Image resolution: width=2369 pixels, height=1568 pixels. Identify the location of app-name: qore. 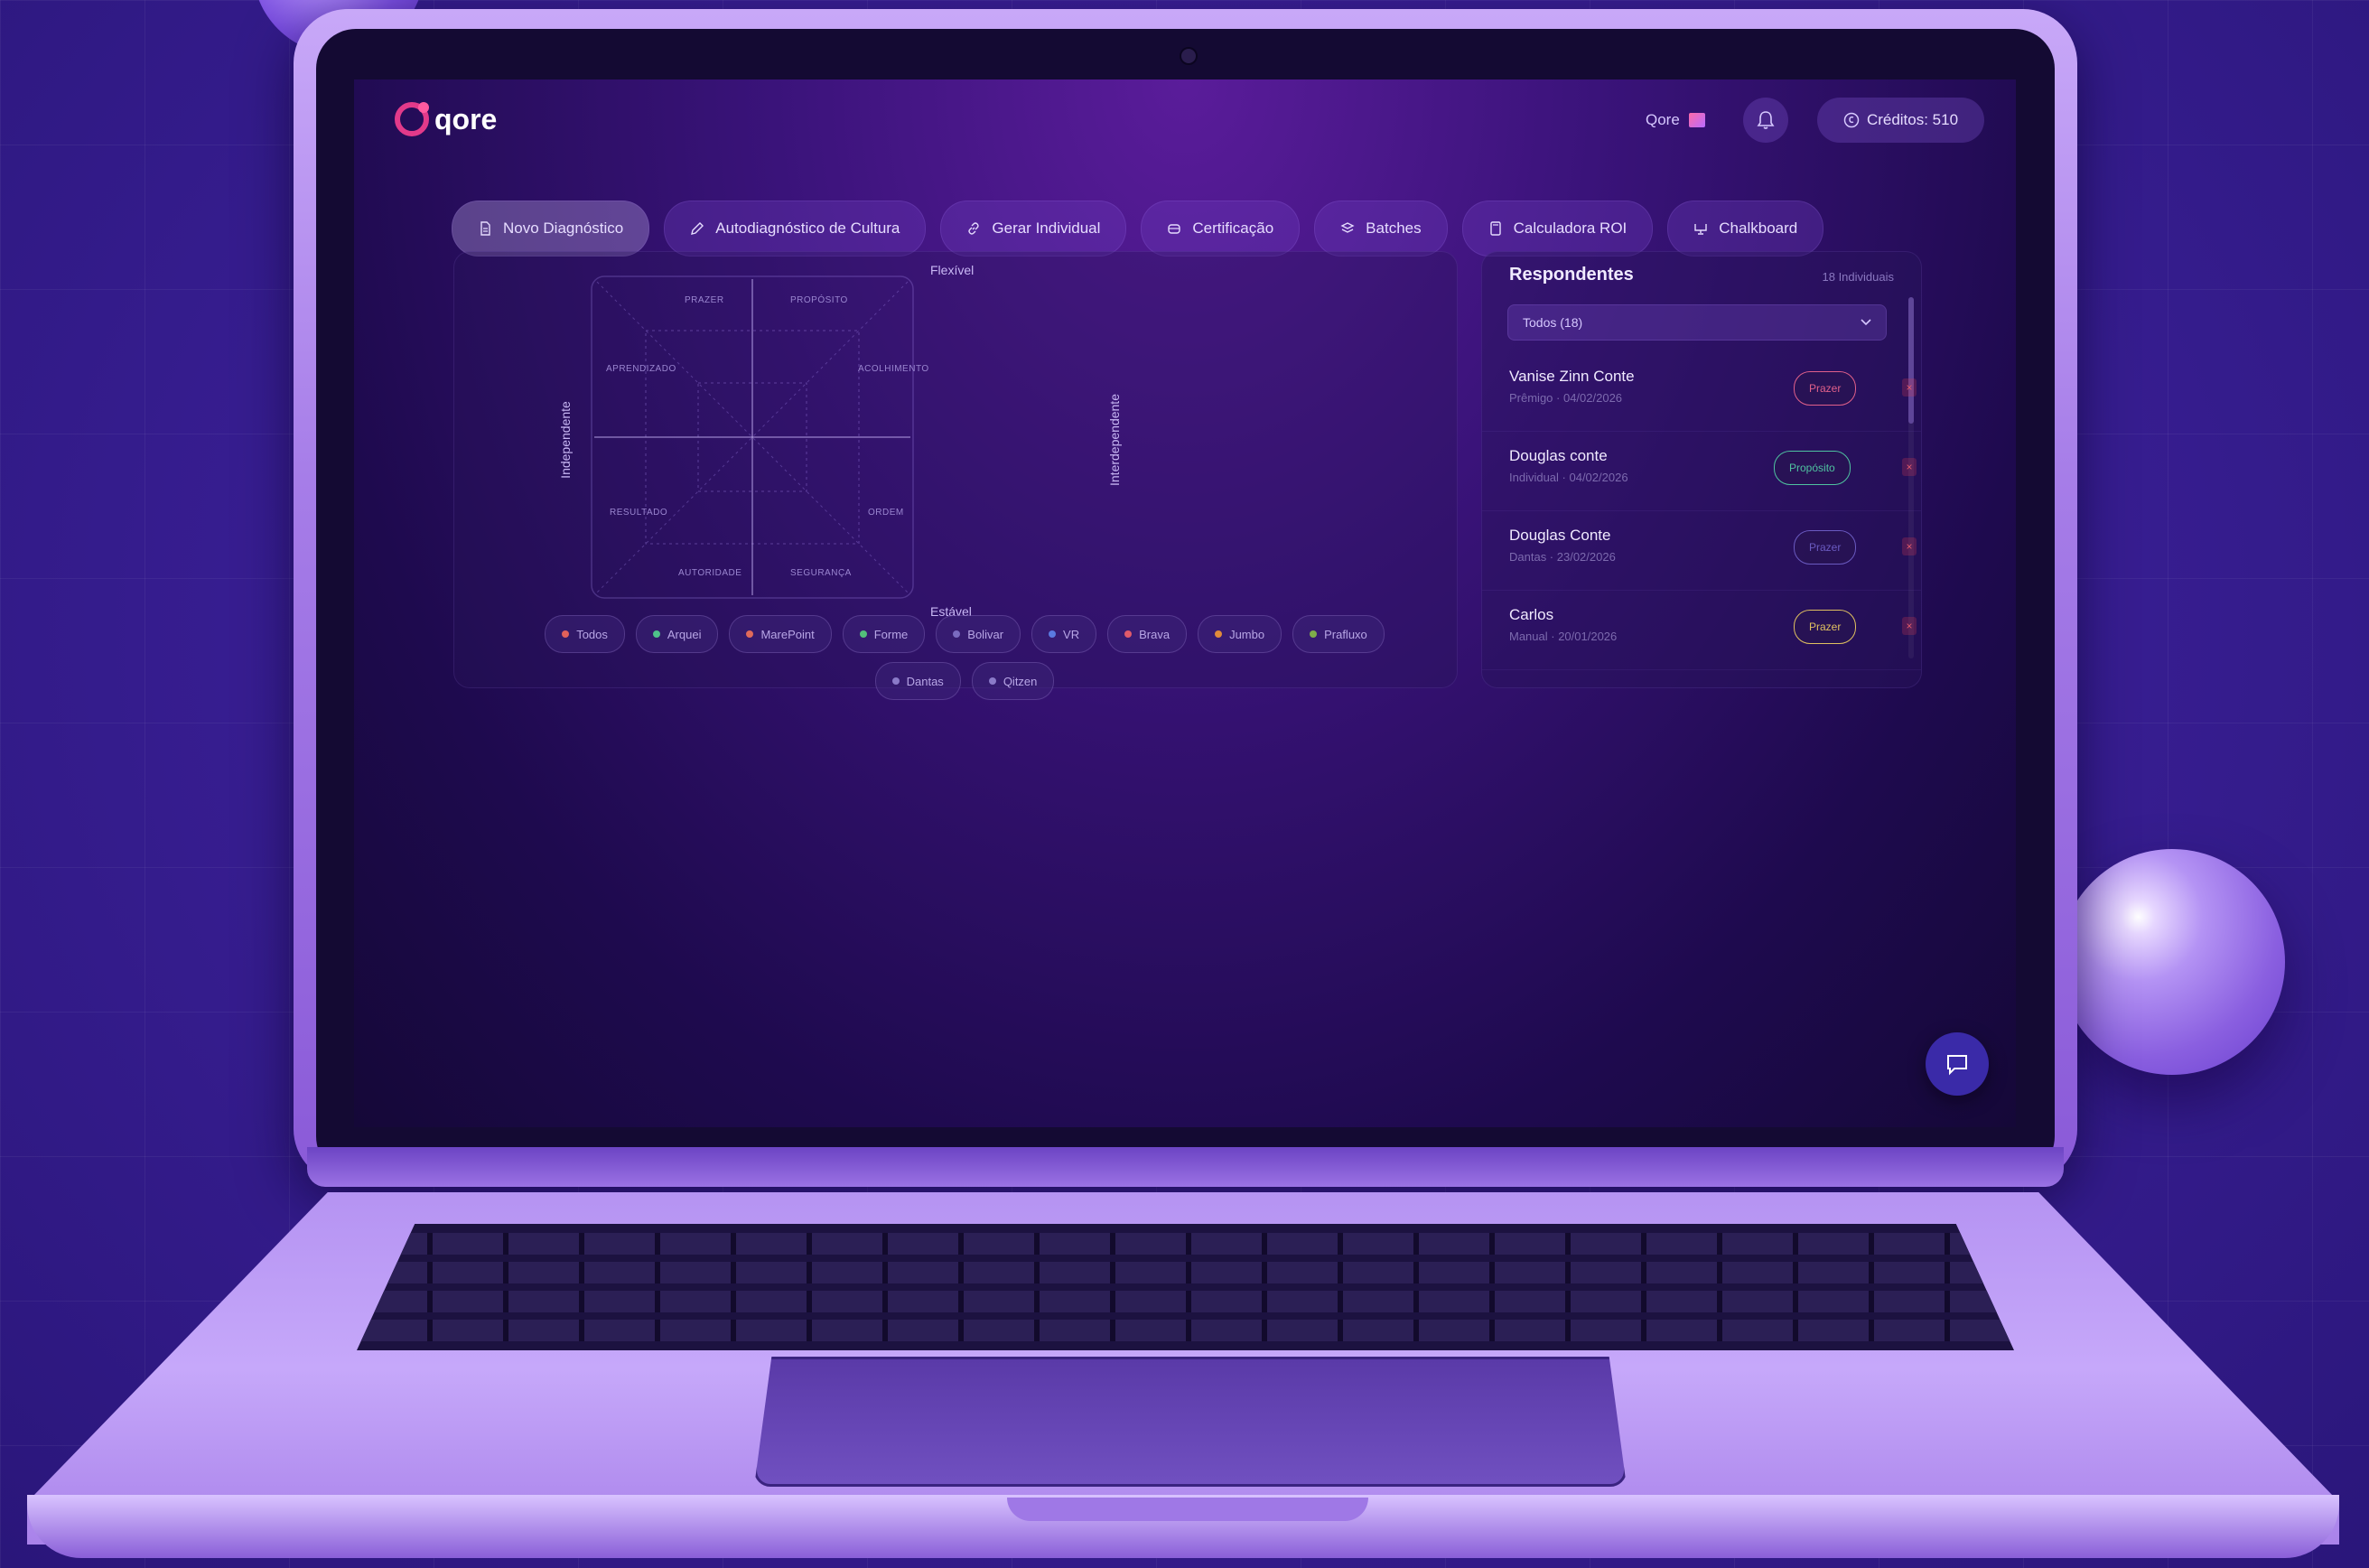
(466, 119).